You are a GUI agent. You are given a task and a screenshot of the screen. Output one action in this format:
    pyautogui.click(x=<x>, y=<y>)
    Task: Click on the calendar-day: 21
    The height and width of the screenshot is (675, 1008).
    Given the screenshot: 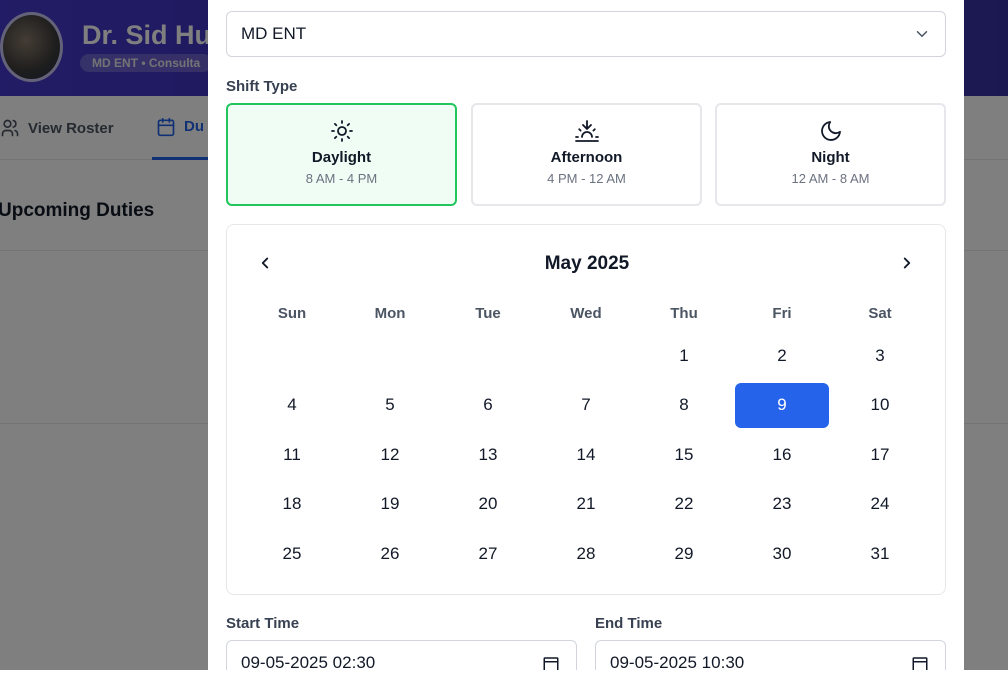 What is the action you would take?
    pyautogui.click(x=586, y=504)
    